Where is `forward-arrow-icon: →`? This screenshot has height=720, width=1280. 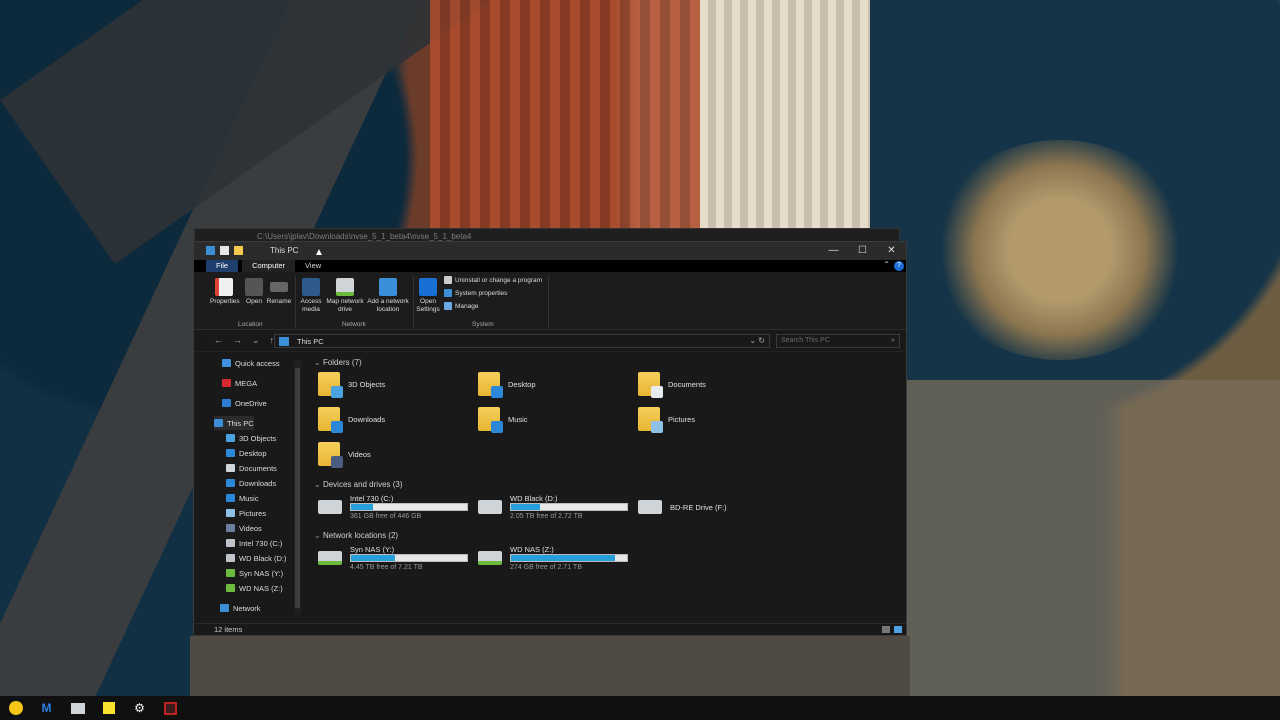
forward-arrow-icon: → is located at coordinates (237, 340).